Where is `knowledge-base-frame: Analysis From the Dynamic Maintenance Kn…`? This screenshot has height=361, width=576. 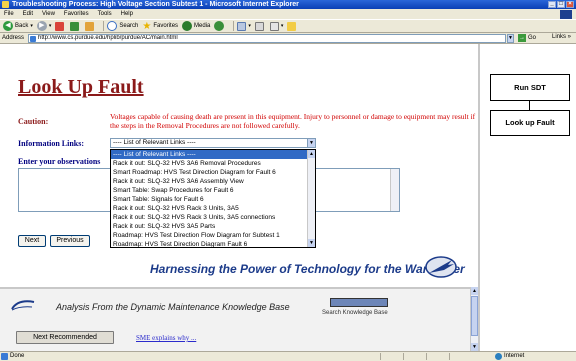
knowledge-base-frame: Analysis From the Dynamic Maintenance Kn… is located at coordinates (235, 319).